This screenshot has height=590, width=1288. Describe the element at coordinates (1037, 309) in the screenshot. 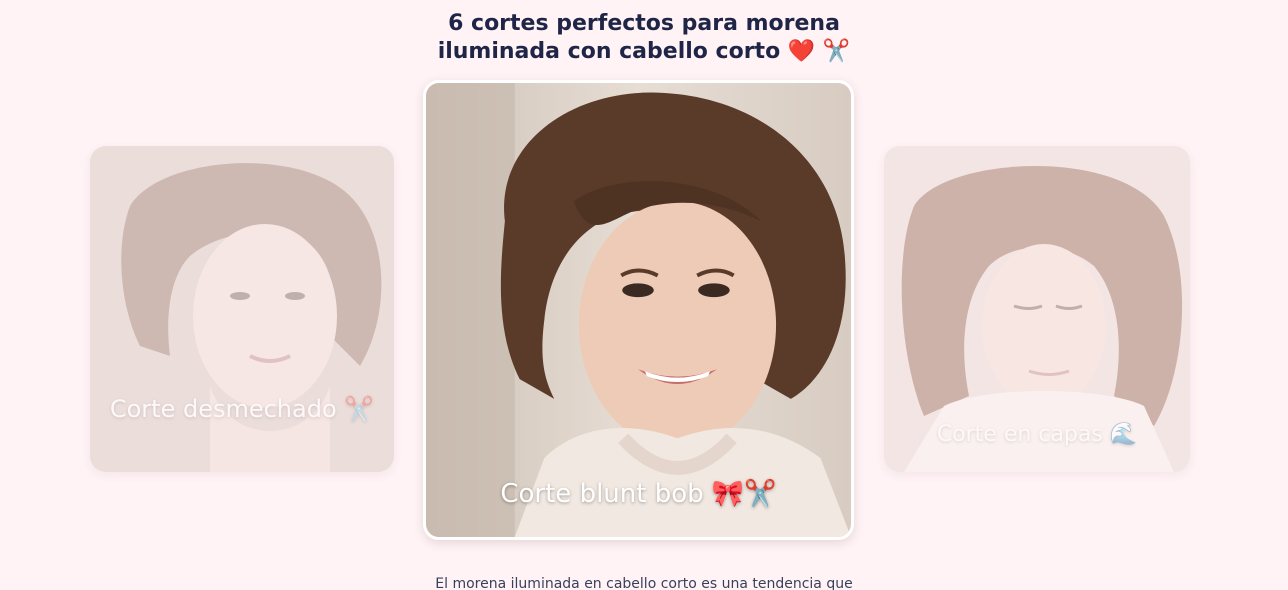

I see `carousel-card-en-capas: Corte en capas 🌊` at that location.